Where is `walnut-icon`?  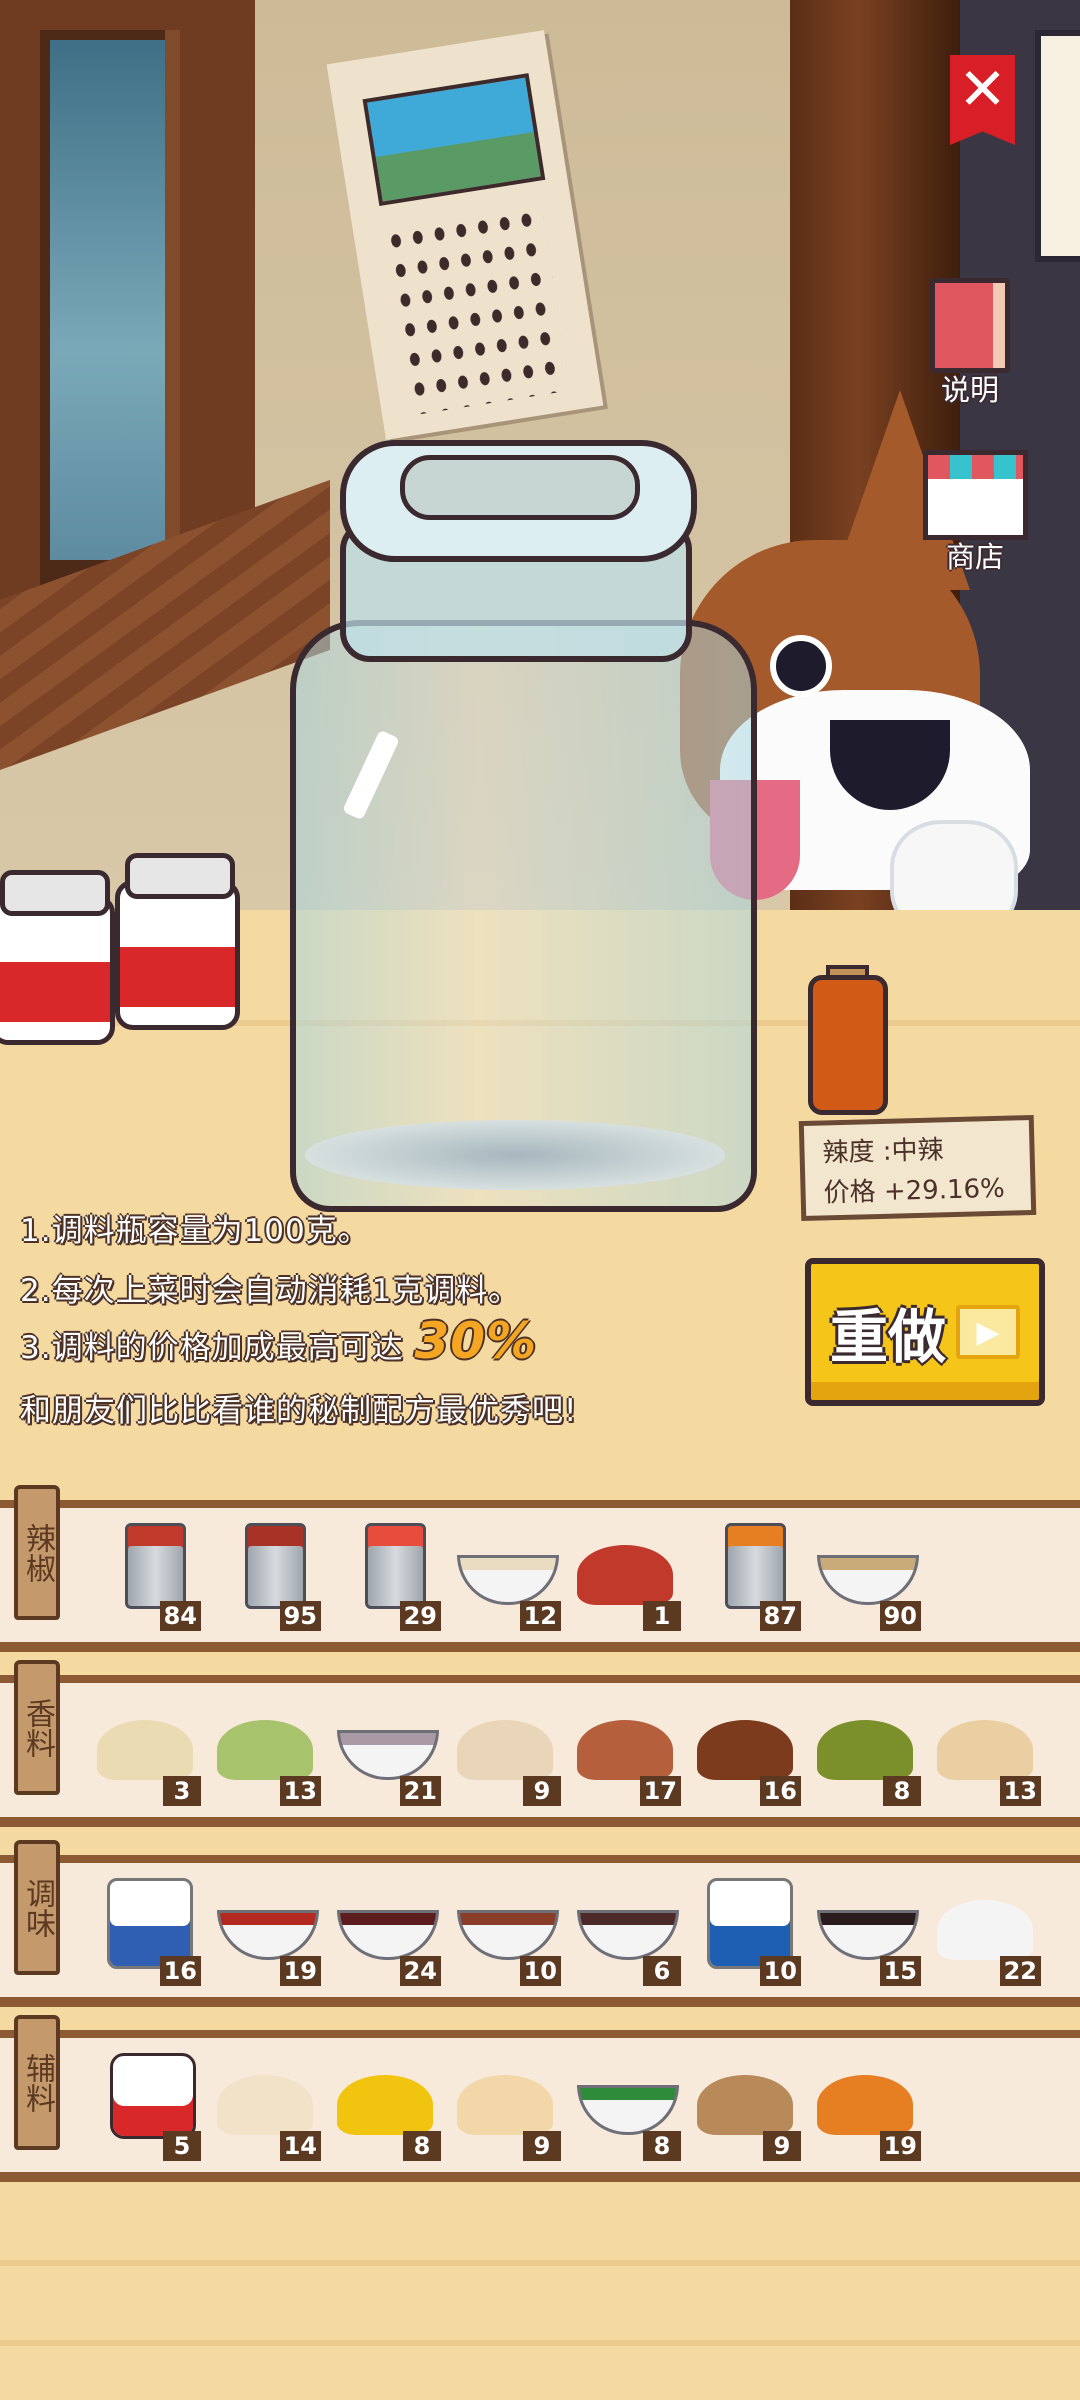 walnut-icon is located at coordinates (745, 2105).